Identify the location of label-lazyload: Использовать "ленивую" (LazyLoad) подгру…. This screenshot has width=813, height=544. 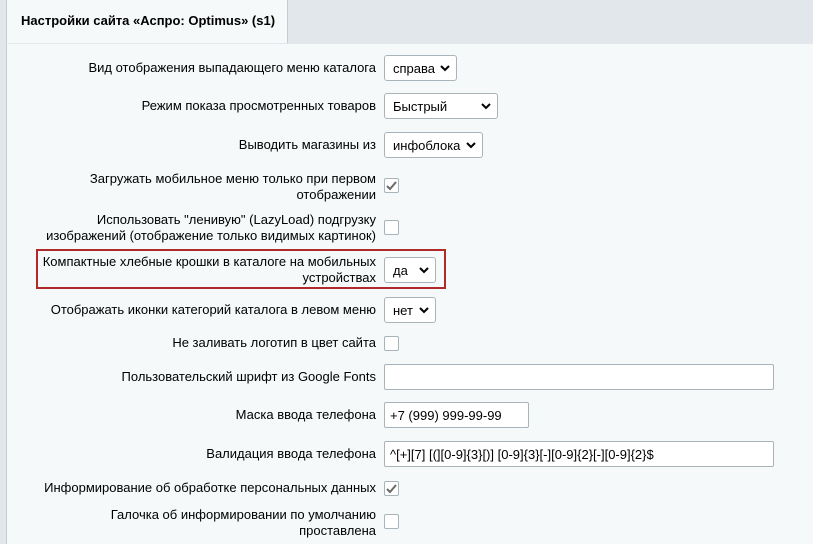
(211, 228).